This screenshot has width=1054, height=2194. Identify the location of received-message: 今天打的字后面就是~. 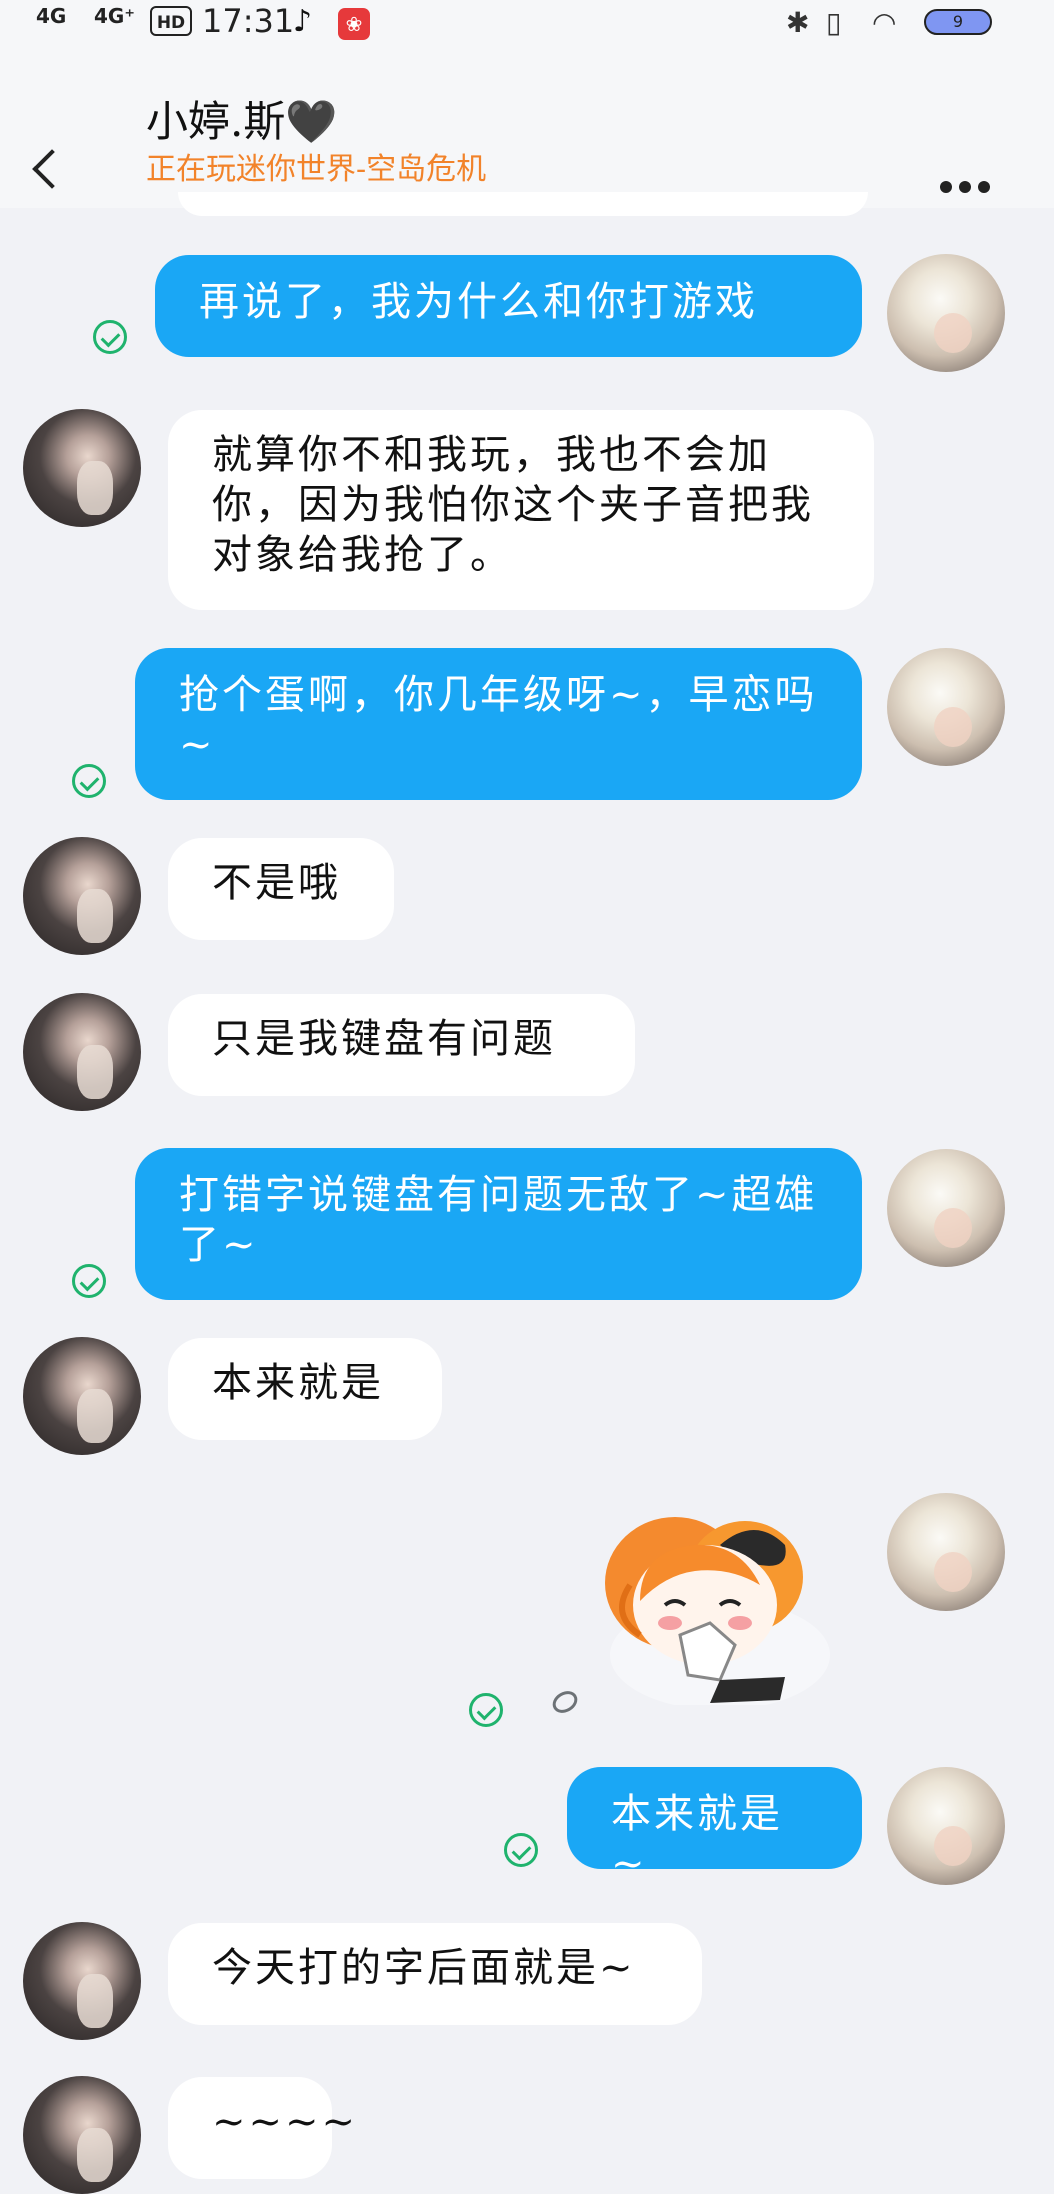
(435, 1974).